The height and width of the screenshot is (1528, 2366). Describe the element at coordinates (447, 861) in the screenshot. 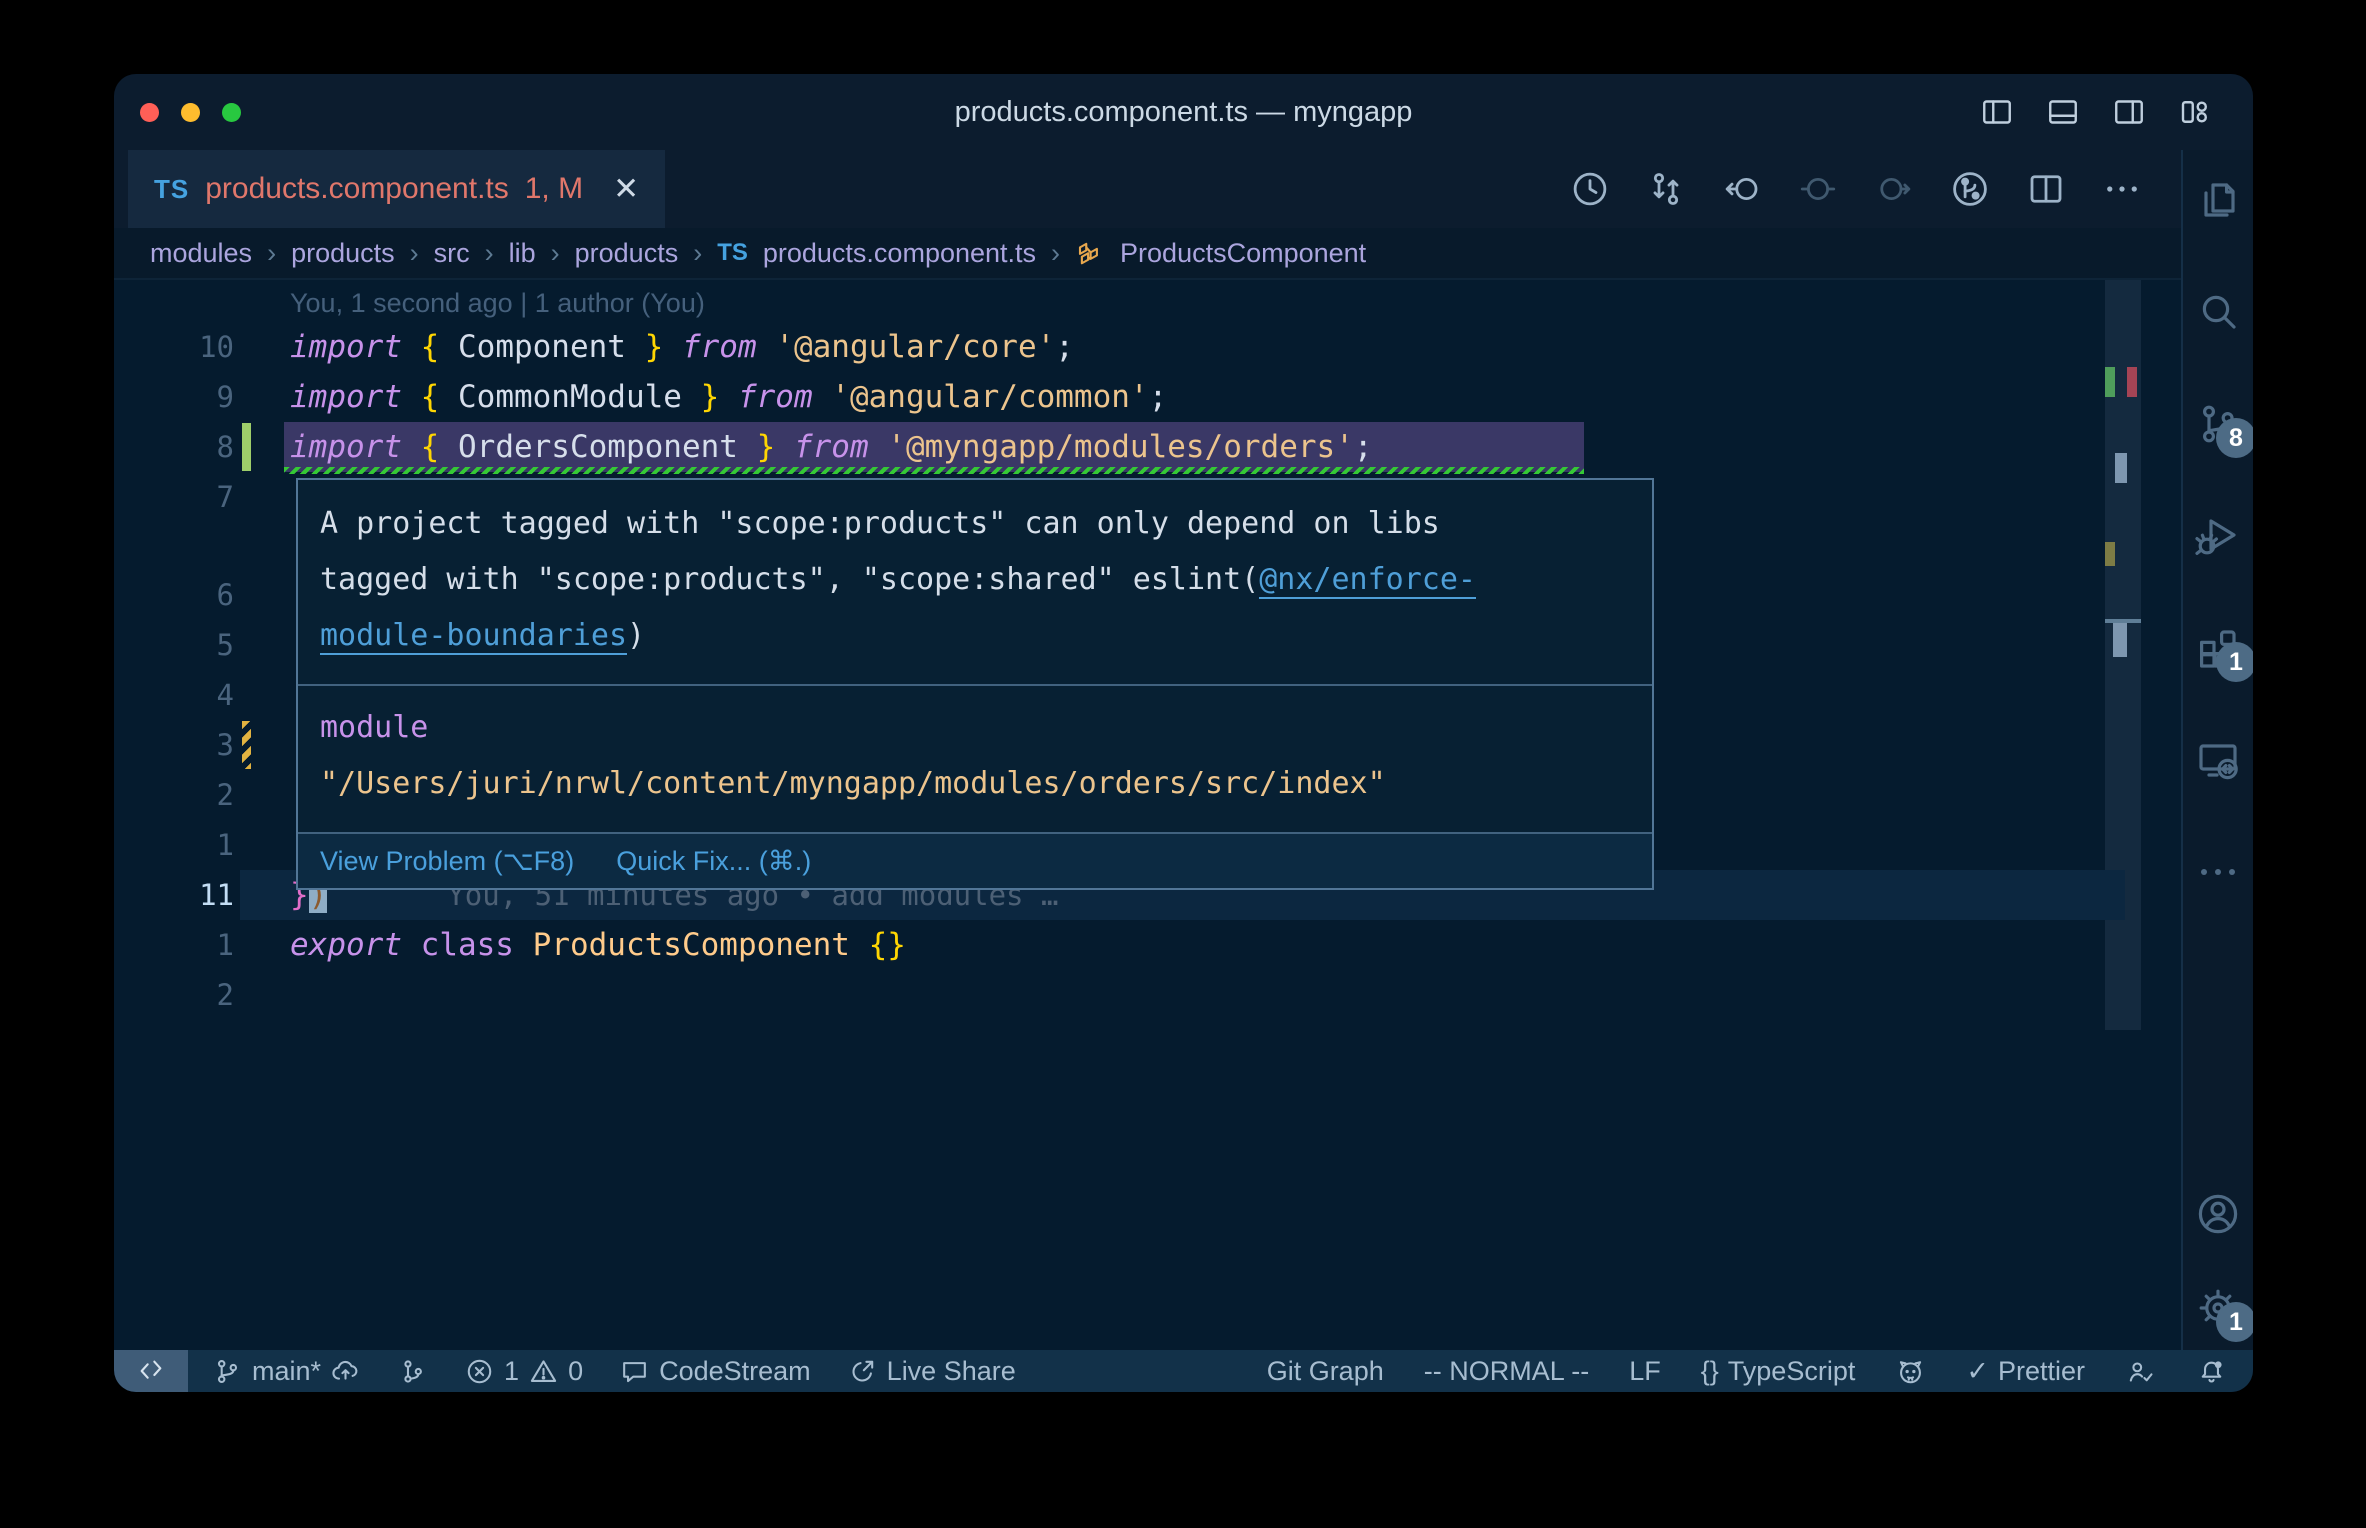

I see `view-problem-action: View Problem (⌥F8)` at that location.